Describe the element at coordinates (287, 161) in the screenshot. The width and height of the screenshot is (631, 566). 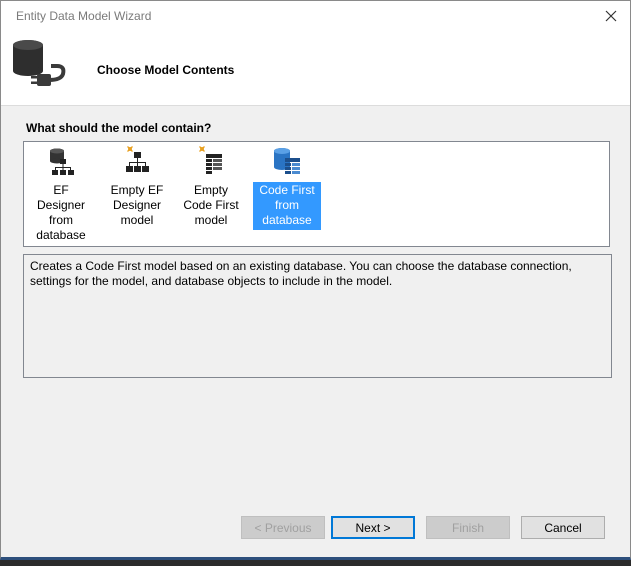
I see `code-first-database-icon` at that location.